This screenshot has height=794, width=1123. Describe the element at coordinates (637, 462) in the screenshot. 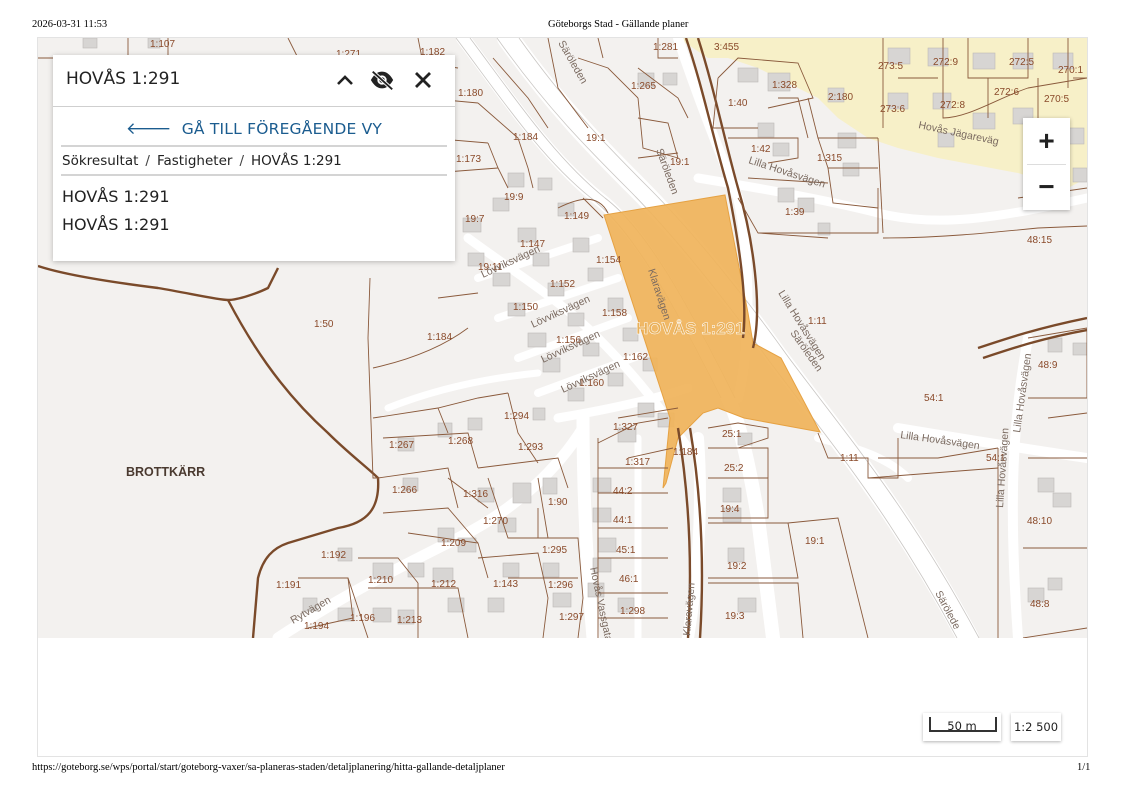

I see `parcel-label: 1:317` at that location.